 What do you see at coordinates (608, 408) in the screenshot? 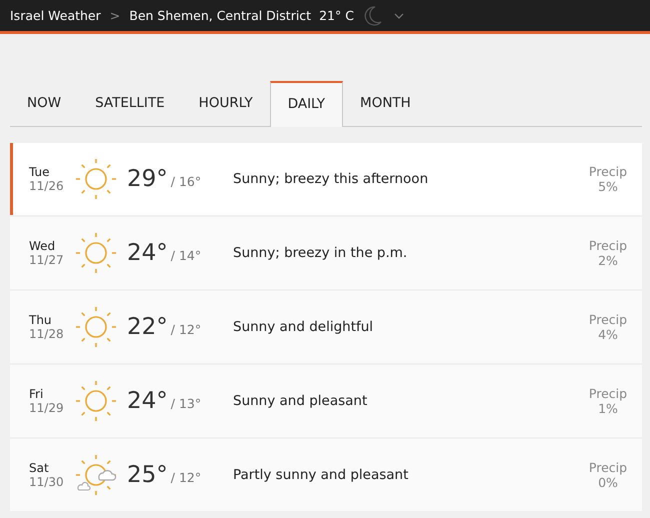
I see `precip-value: 1%` at bounding box center [608, 408].